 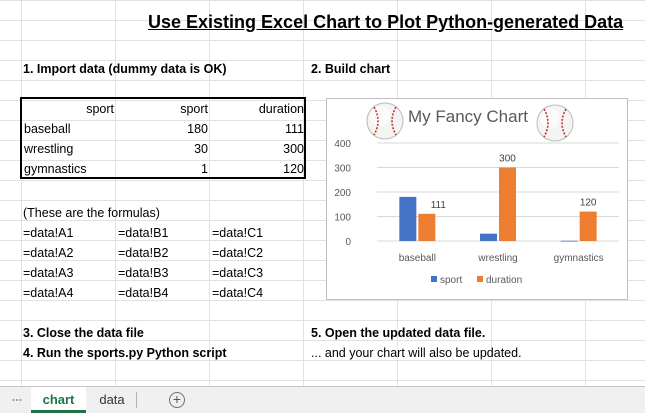 I want to click on y-tick-label: 200, so click(x=342, y=193).